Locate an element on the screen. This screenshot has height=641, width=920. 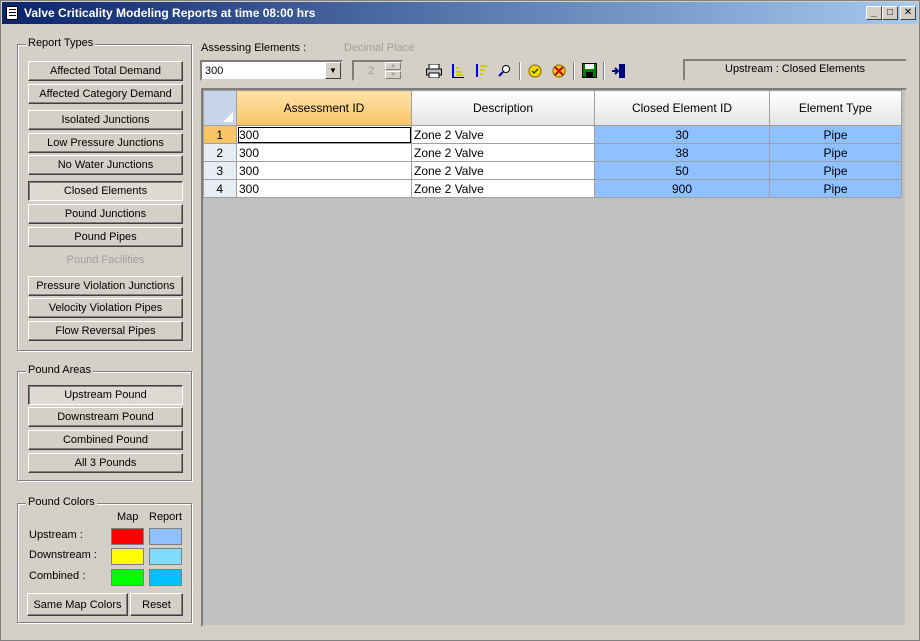
report-status-box: Upstream : Closed Elements is located at coordinates (795, 70).